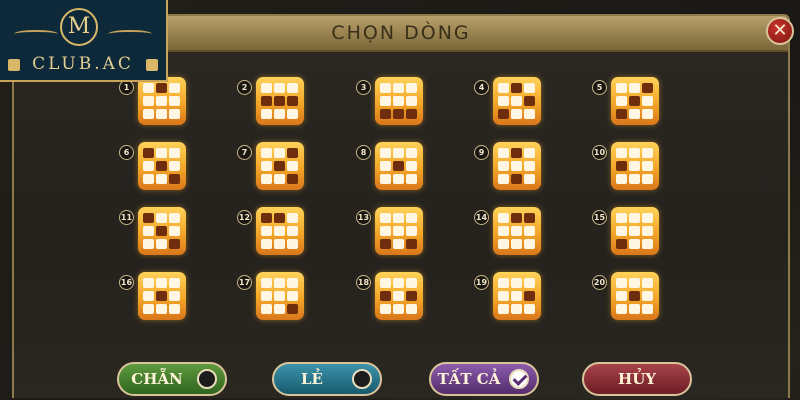 This screenshot has width=800, height=400. What do you see at coordinates (599, 87) in the screenshot?
I see `line-number: 5` at bounding box center [599, 87].